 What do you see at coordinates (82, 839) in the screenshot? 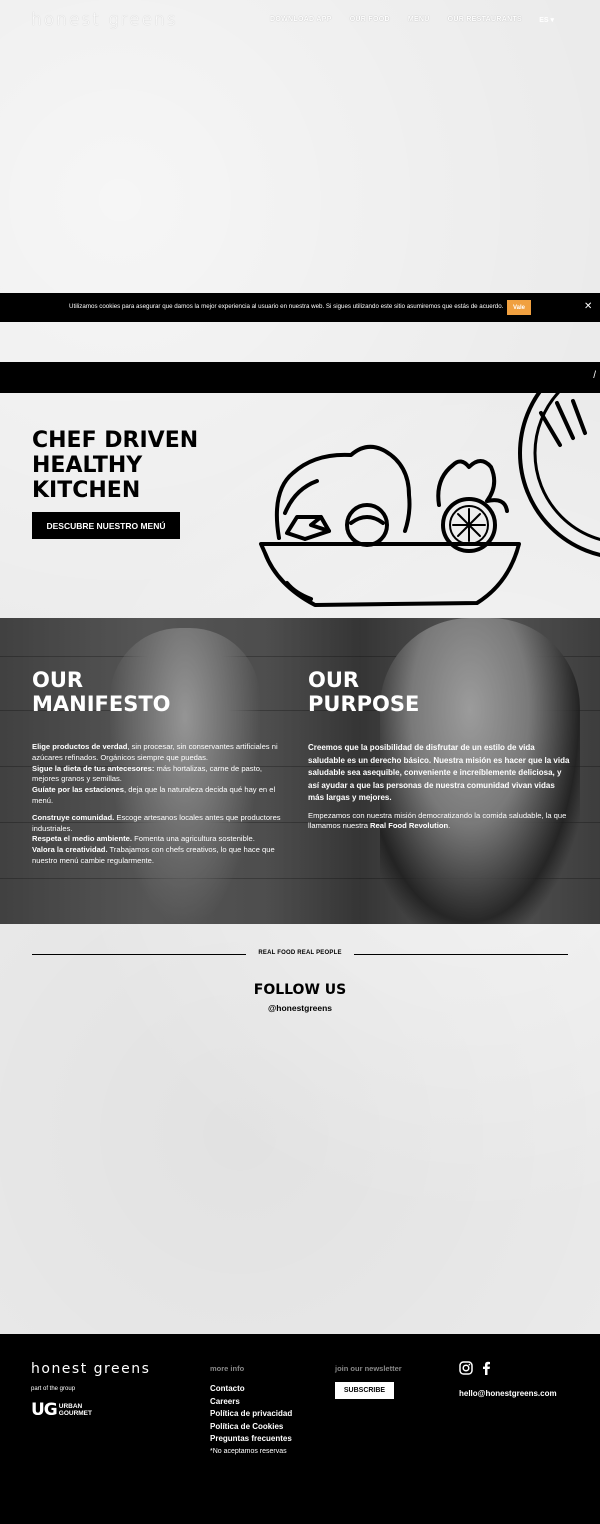
I see `manifesto-item-bold: Respeta el medio ambiente.` at bounding box center [82, 839].